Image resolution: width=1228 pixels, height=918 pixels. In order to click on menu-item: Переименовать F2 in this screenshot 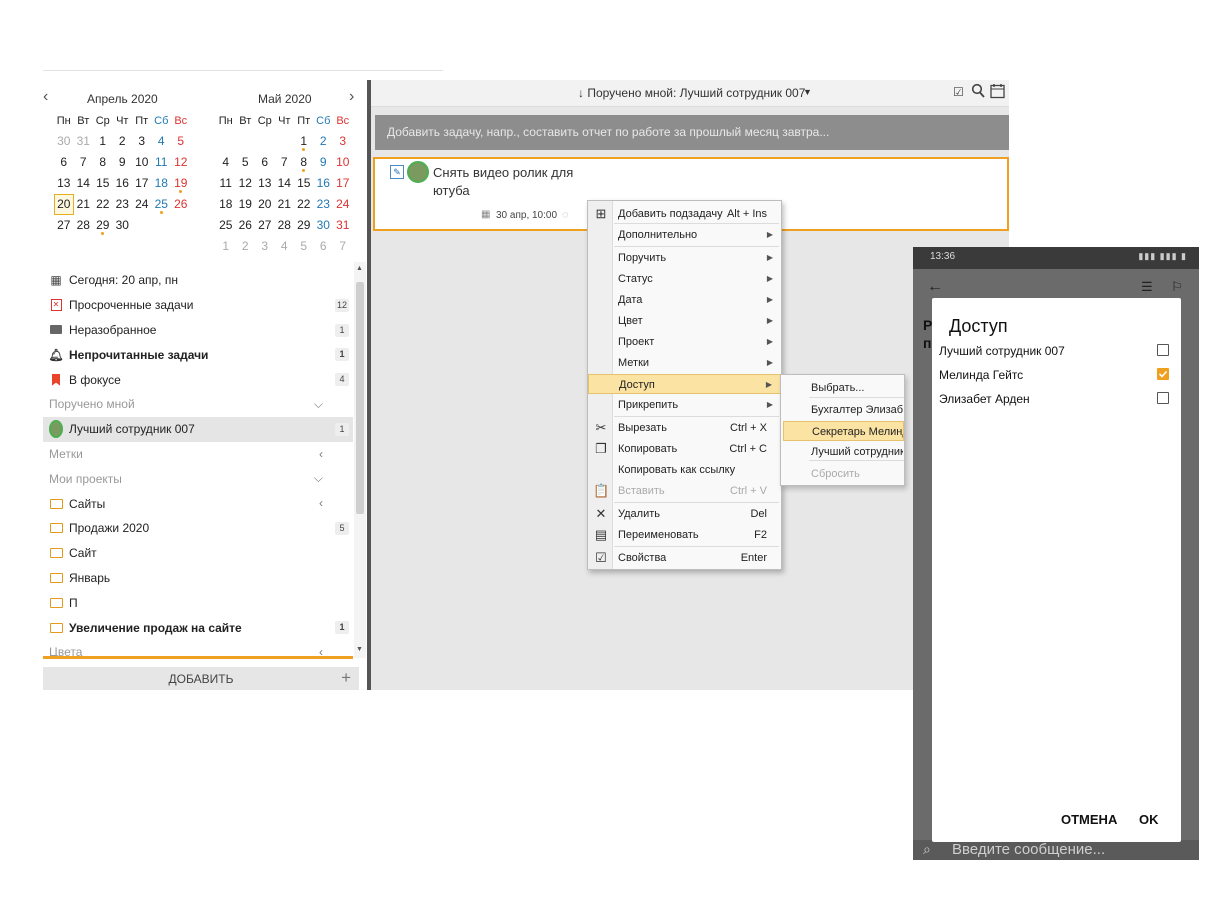, I will do `click(697, 535)`.